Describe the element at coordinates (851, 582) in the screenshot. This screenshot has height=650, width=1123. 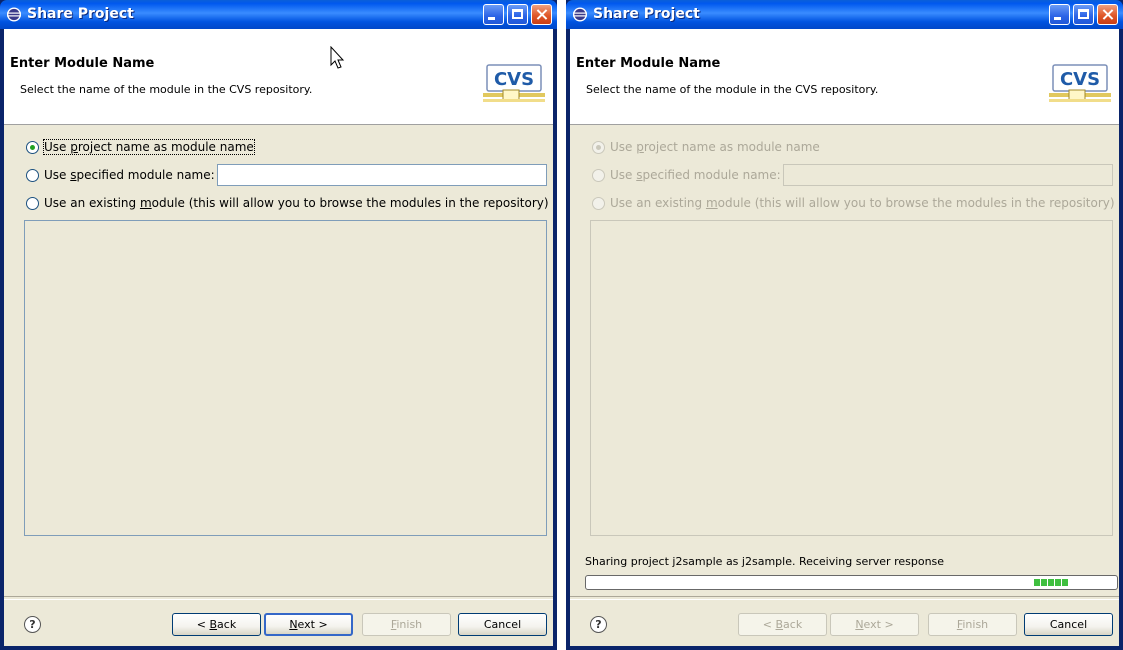
I see `progress-bar` at that location.